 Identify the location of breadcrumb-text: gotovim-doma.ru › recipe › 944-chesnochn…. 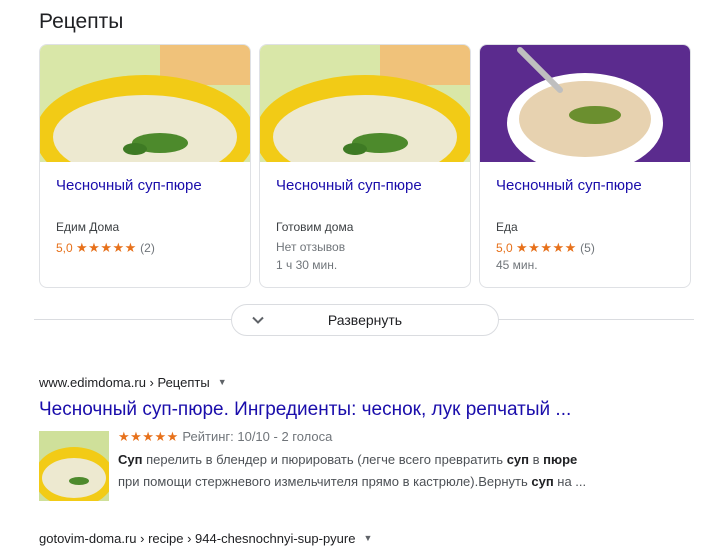
(197, 538).